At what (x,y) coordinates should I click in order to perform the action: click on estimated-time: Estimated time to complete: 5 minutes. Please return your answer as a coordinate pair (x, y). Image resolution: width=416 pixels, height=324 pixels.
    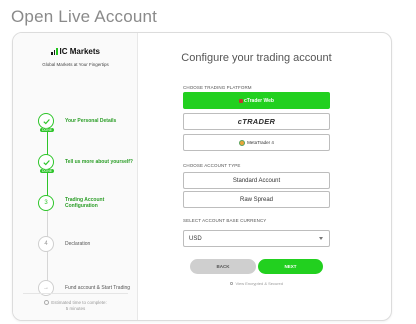
    Looking at the image, I should click on (75, 306).